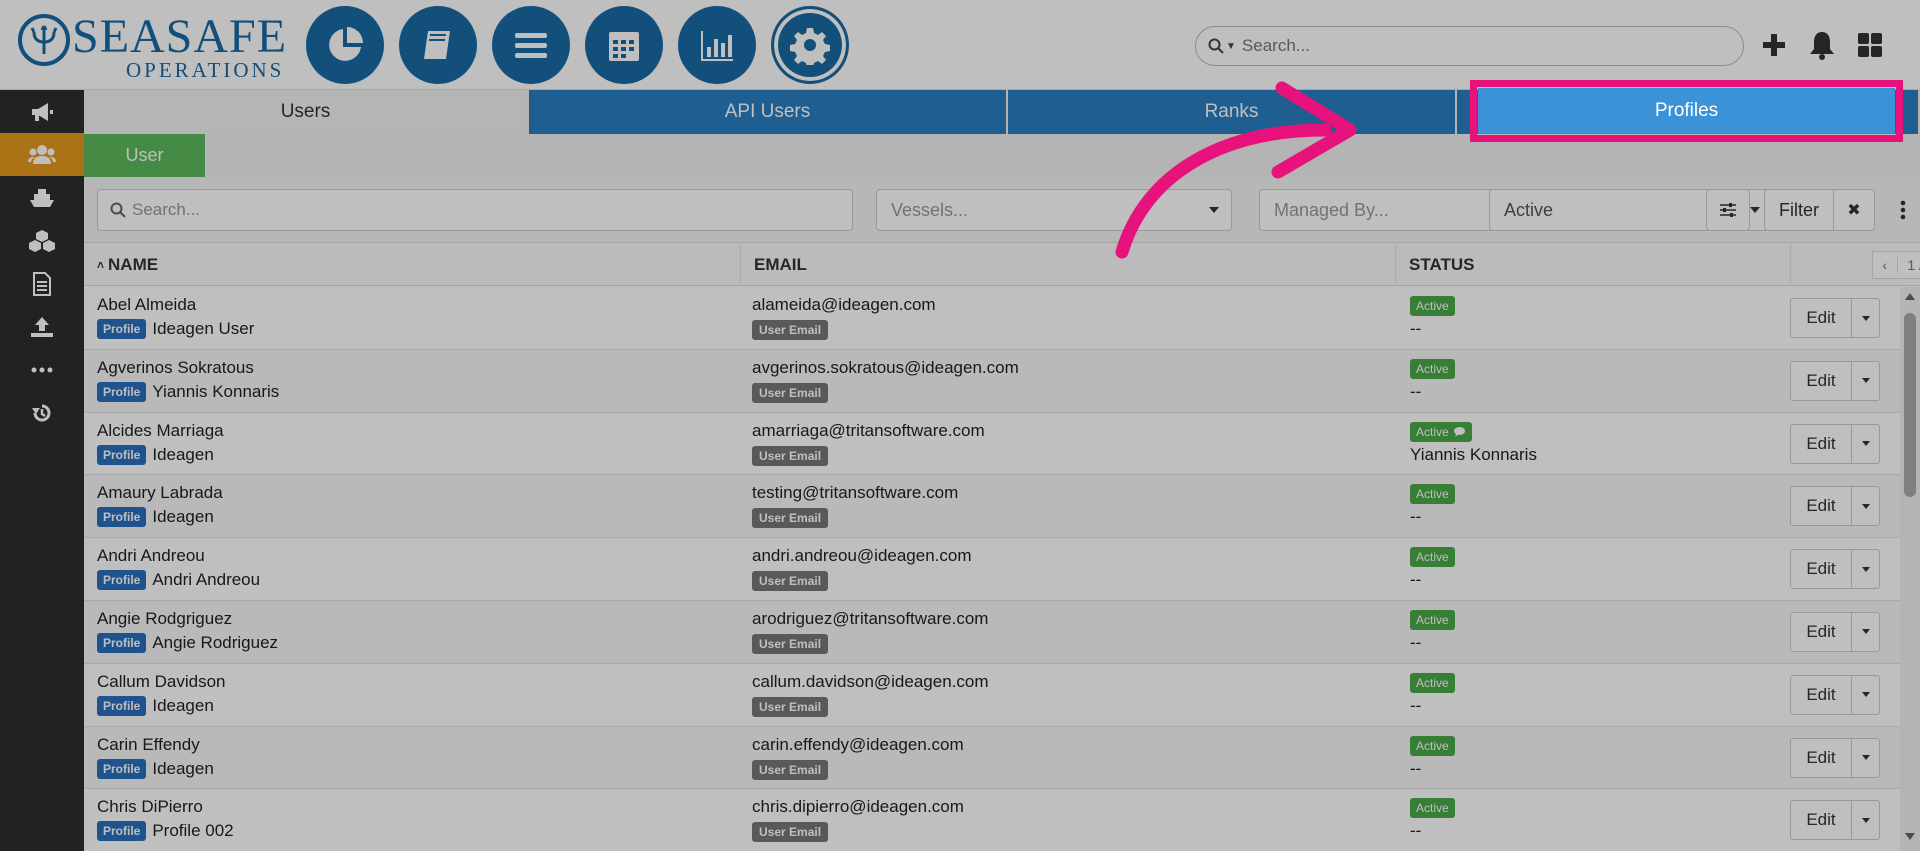 The width and height of the screenshot is (1920, 851). Describe the element at coordinates (1910, 405) in the screenshot. I see `scroll-thumb` at that location.